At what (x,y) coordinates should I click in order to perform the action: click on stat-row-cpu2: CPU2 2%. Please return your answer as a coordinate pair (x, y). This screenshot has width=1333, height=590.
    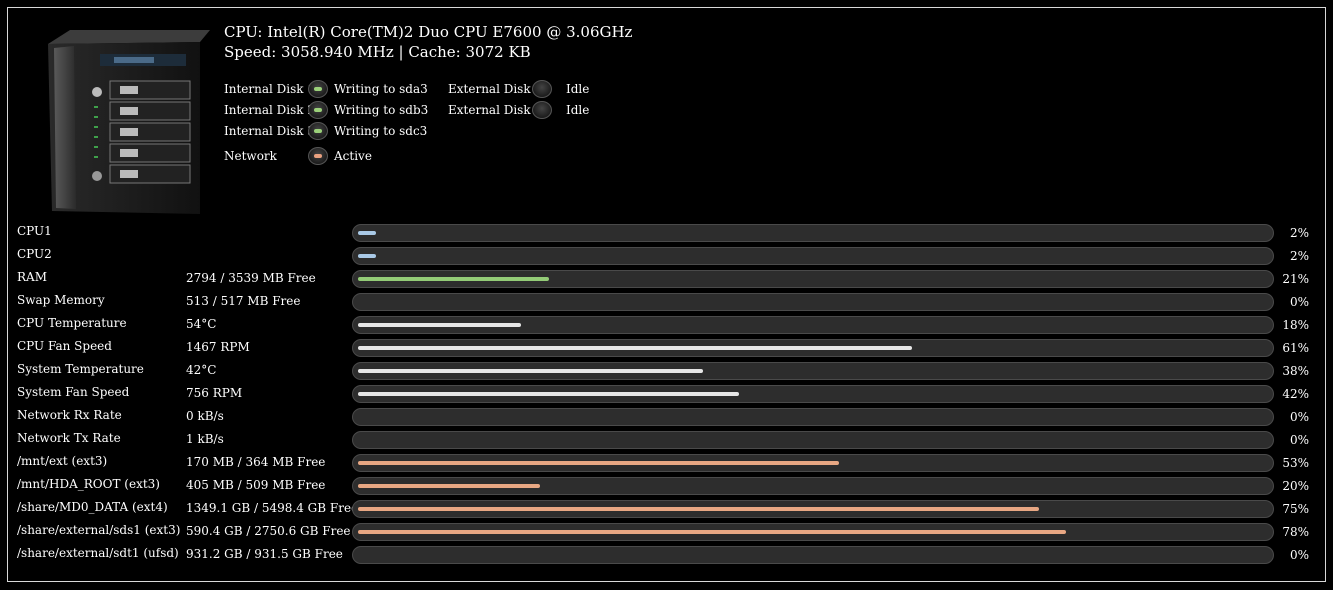
    Looking at the image, I should click on (667, 258).